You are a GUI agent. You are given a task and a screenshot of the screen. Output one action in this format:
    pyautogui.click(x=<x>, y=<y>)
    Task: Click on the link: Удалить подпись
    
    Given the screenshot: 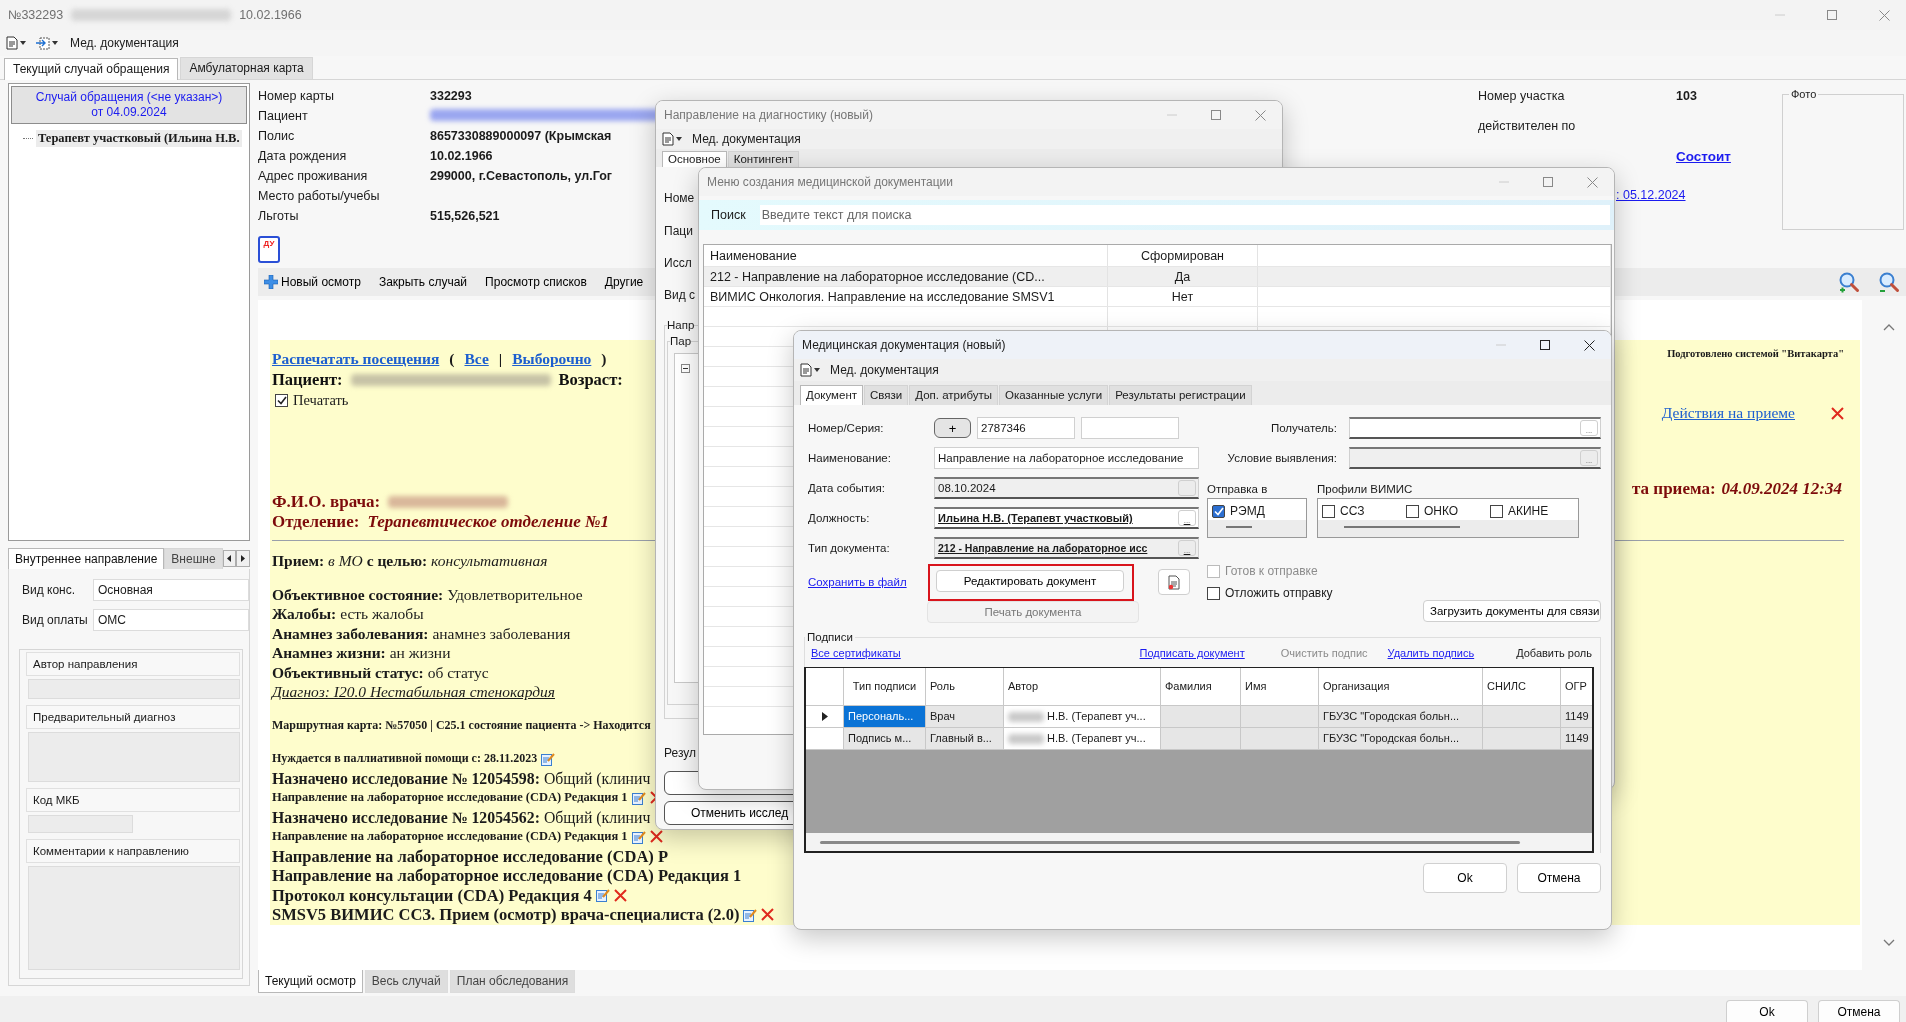 What is the action you would take?
    pyautogui.click(x=1431, y=653)
    